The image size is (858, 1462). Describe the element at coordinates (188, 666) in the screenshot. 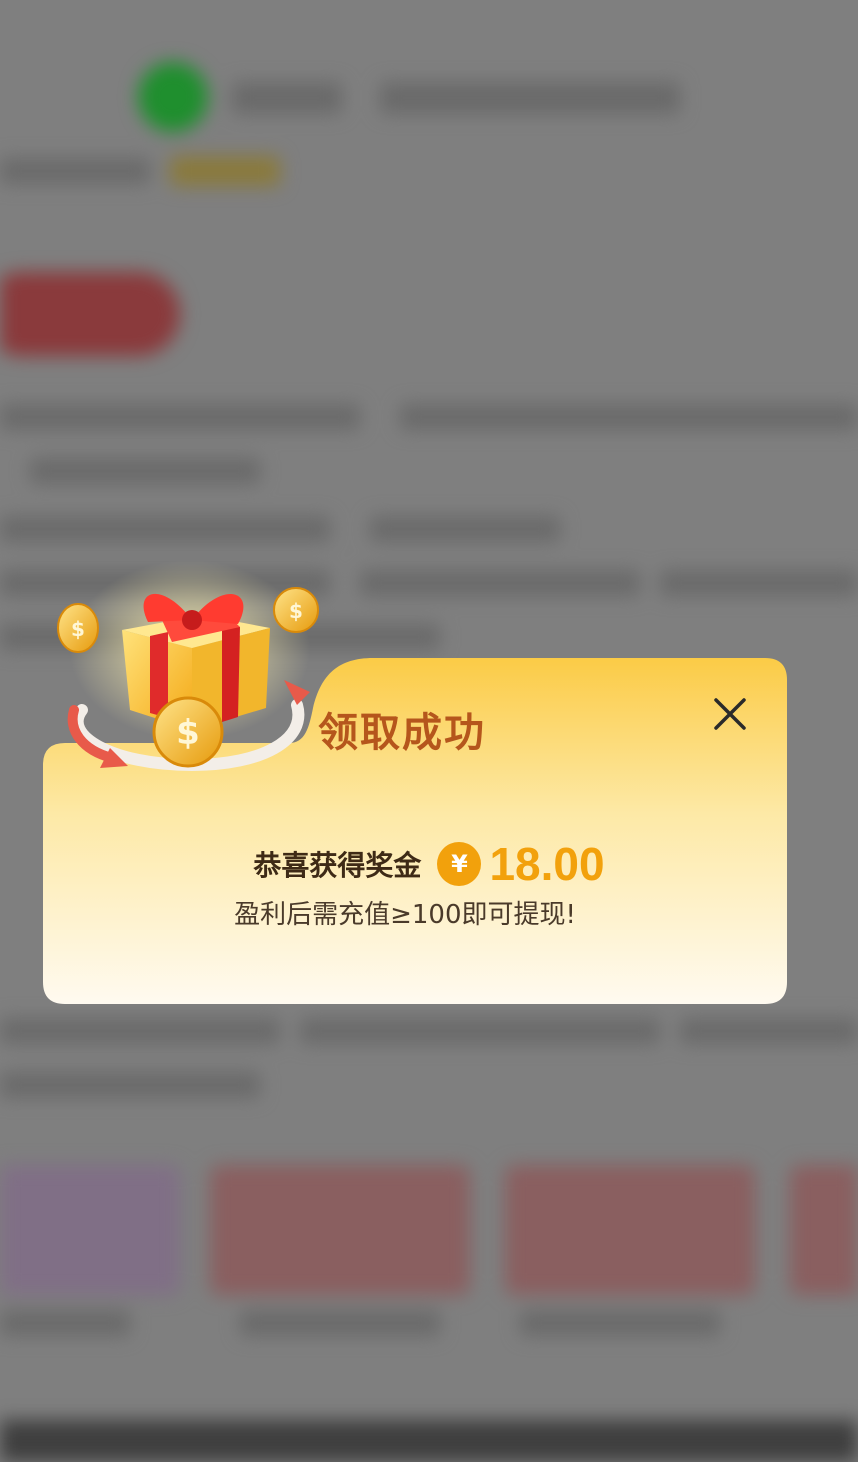

I see `gift-box-illustration: $ $ $` at that location.